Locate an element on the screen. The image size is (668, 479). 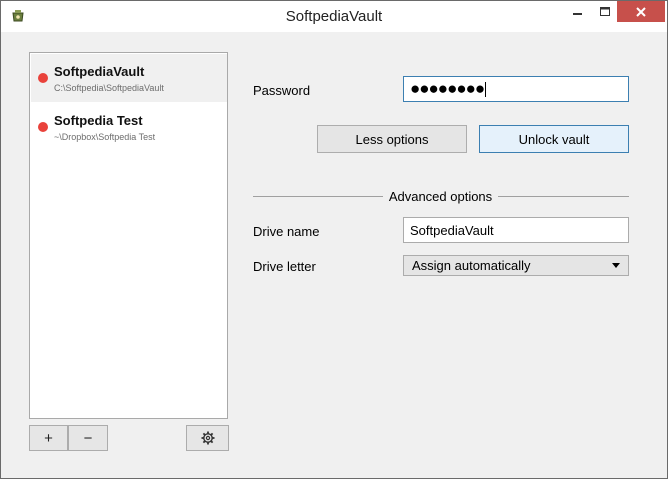
gear-icon is located at coordinates (207, 438).